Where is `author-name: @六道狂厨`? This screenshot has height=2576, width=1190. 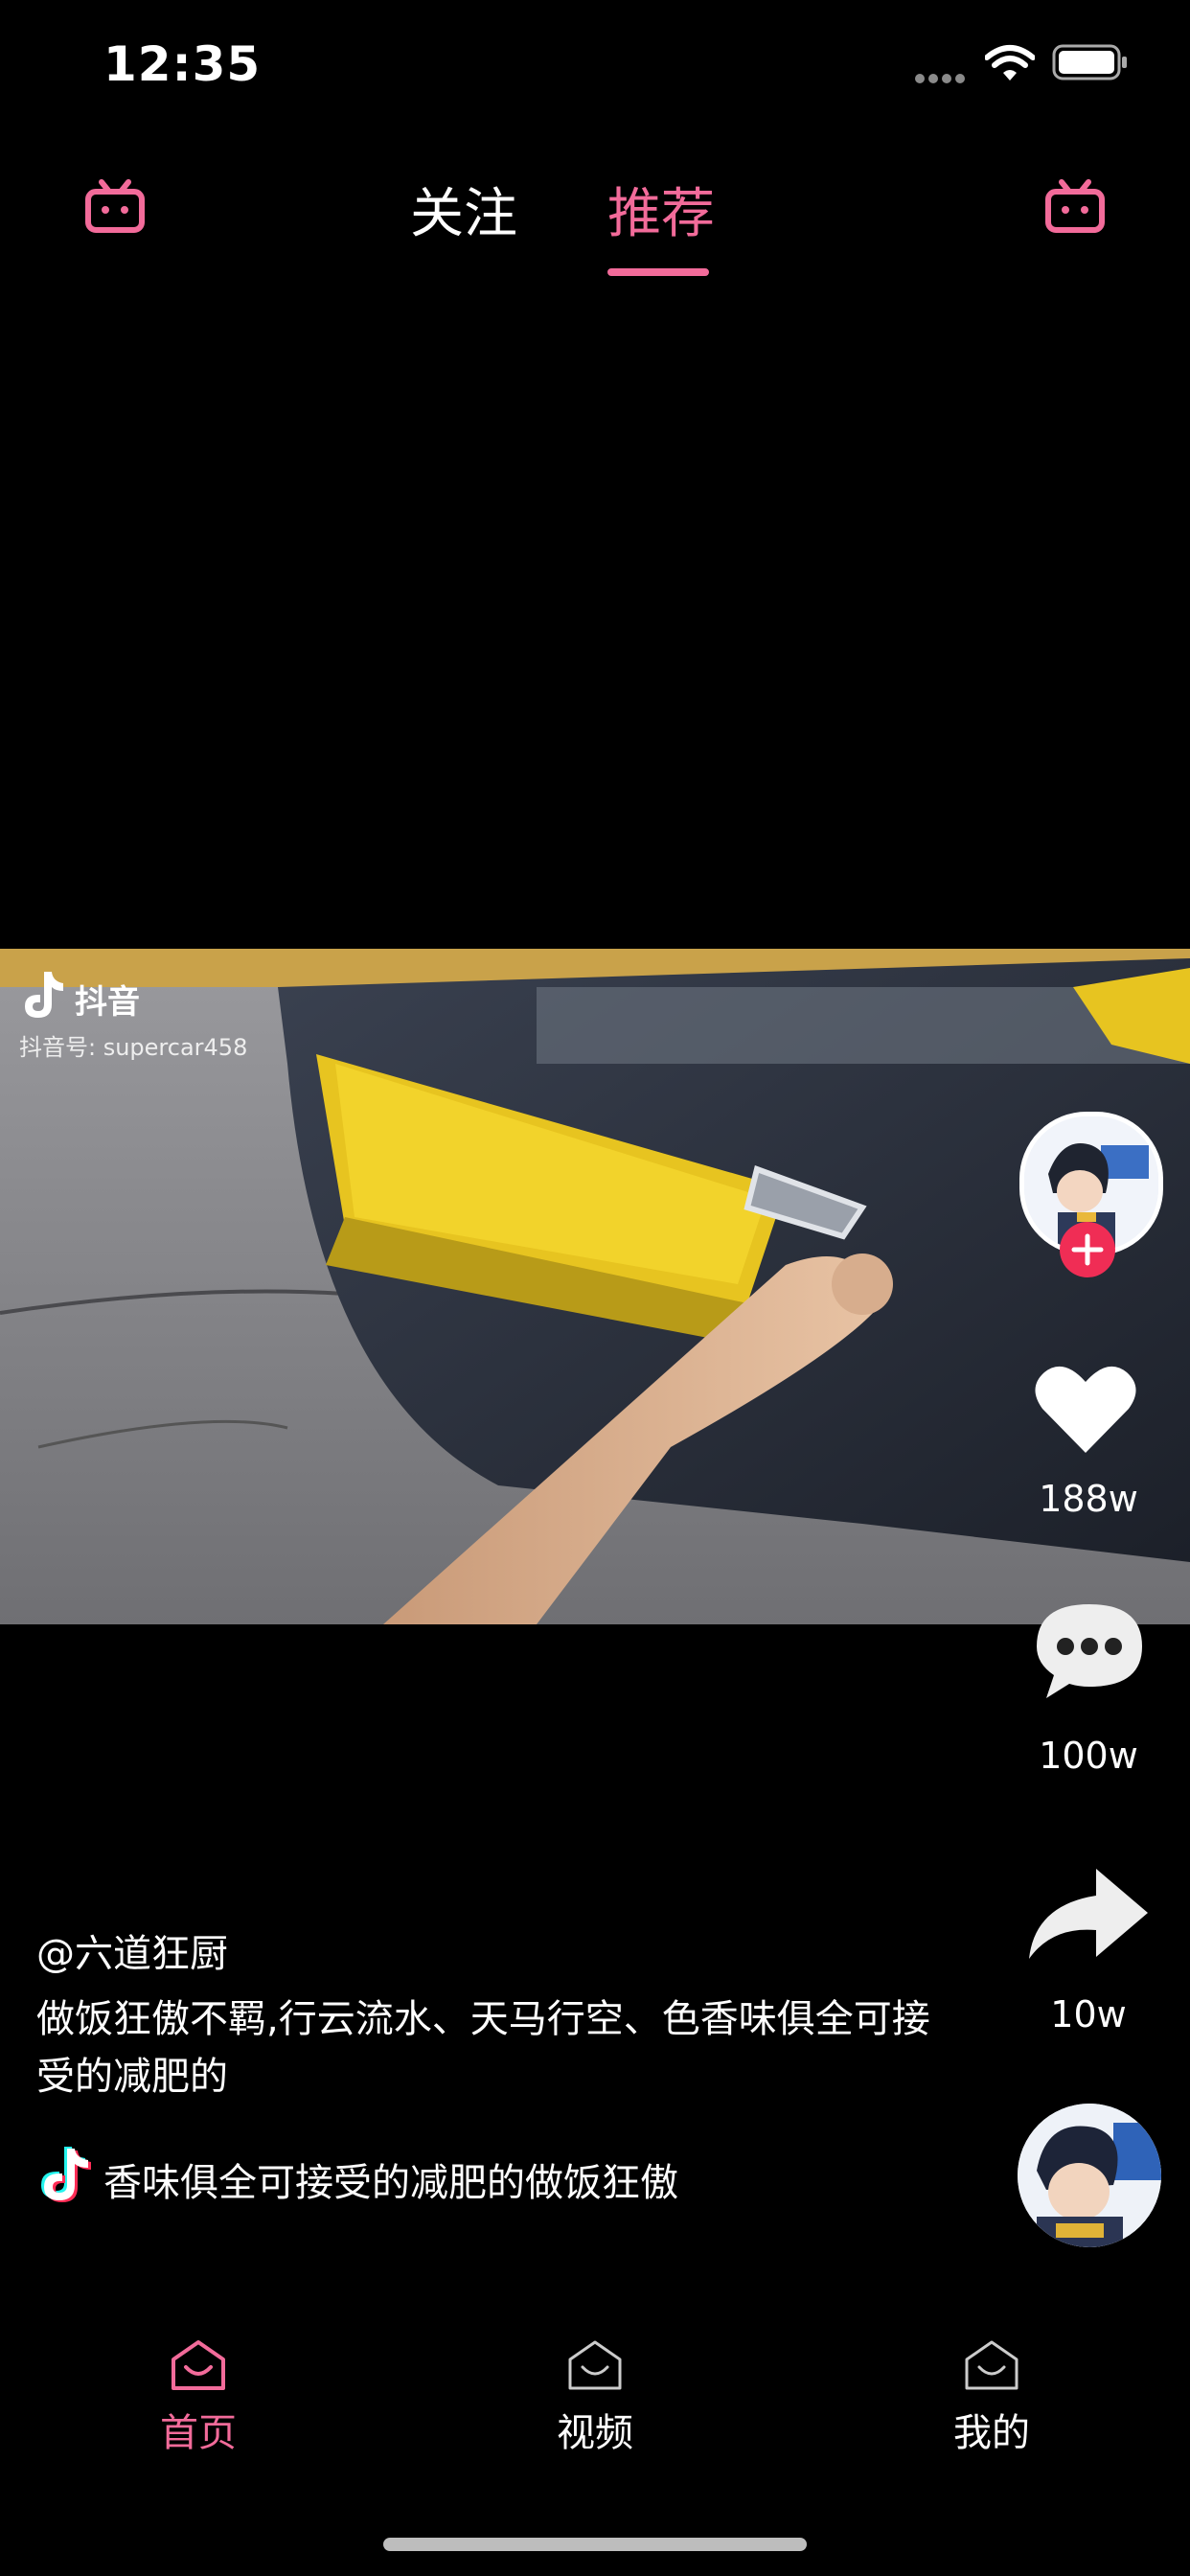 author-name: @六道狂厨 is located at coordinates (132, 1950).